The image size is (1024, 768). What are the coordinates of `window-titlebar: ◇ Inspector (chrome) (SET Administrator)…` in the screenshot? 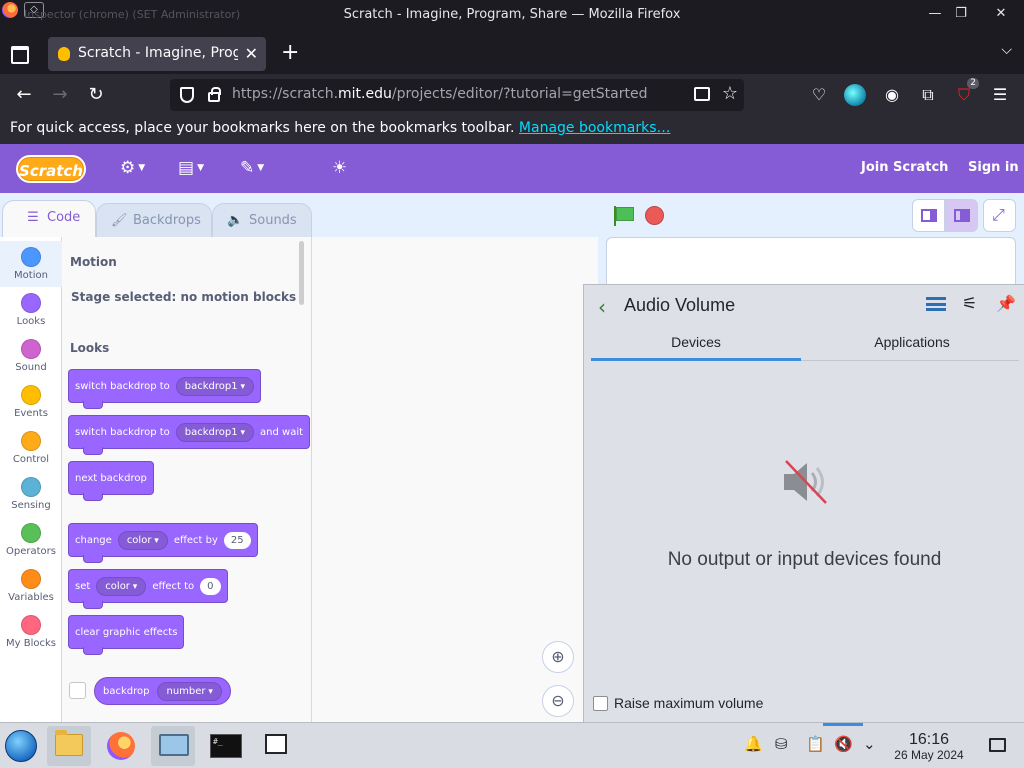 It's located at (512, 16).